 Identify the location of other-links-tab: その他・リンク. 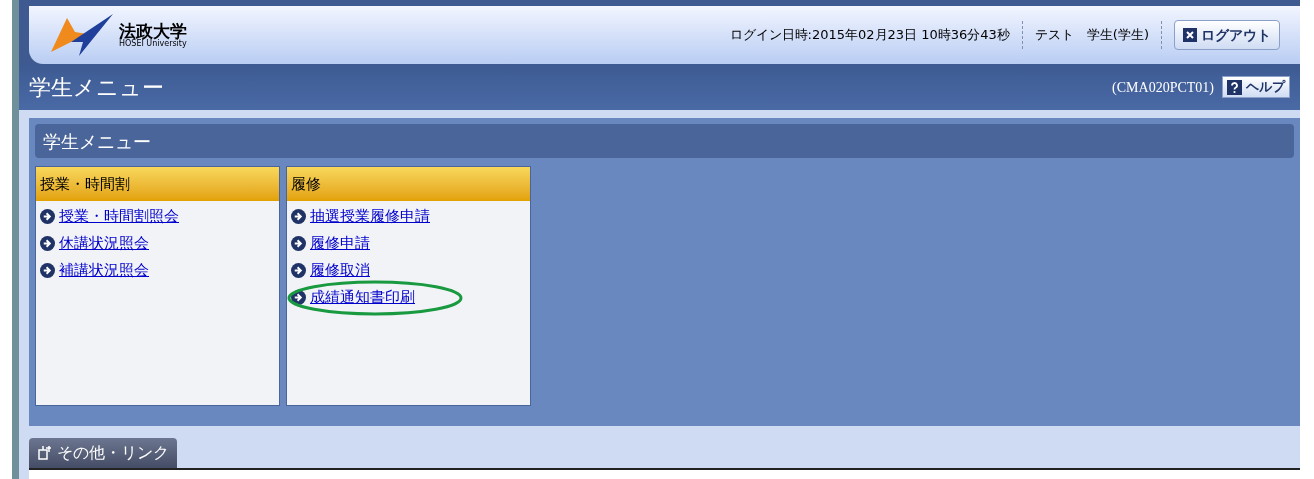
(103, 453).